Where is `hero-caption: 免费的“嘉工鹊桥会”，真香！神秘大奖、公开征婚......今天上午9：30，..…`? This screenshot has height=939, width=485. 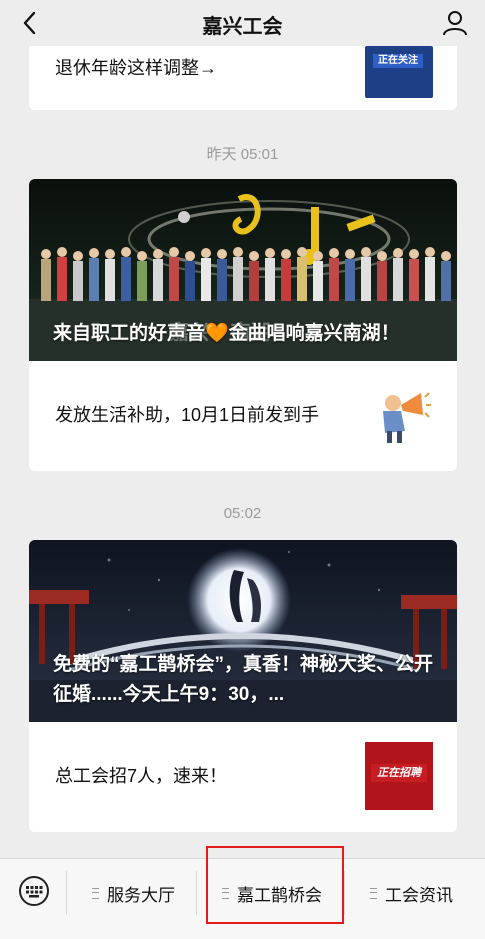
hero-caption: 免费的“嘉工鹊桥会”，真香！神秘大奖、公开征婚......今天上午9：30，..… is located at coordinates (243, 679).